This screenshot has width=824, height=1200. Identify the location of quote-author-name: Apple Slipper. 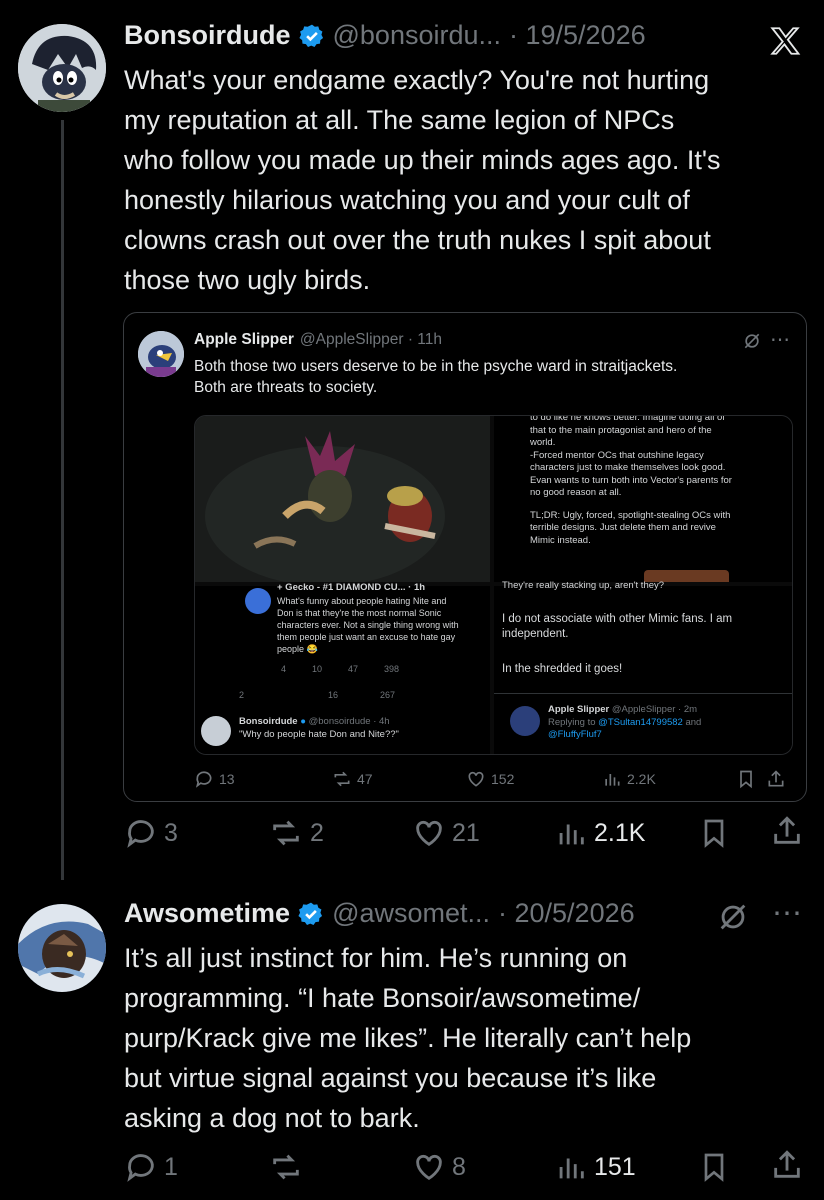
(244, 340).